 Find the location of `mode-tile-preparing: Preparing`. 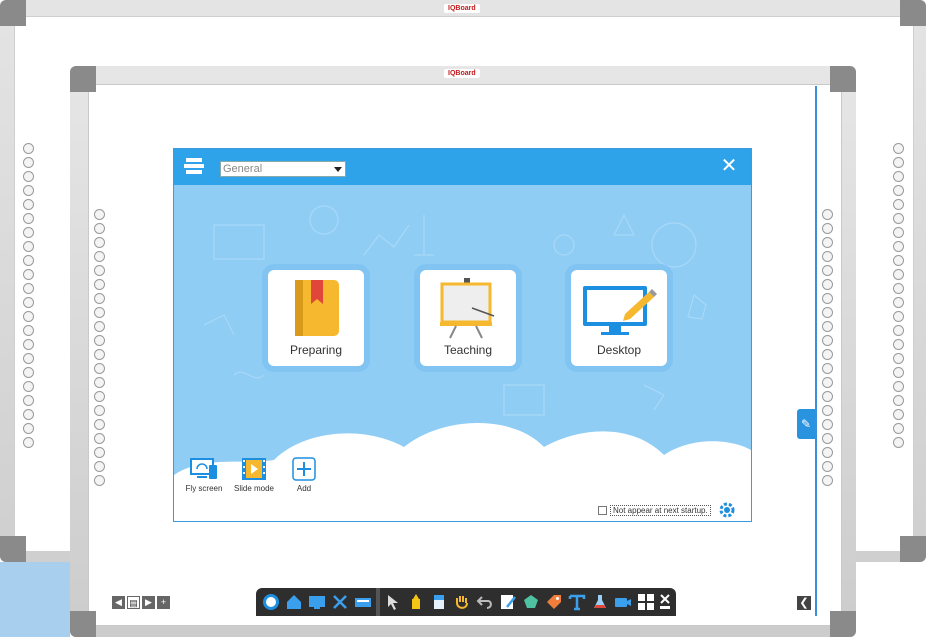

mode-tile-preparing: Preparing is located at coordinates (316, 318).